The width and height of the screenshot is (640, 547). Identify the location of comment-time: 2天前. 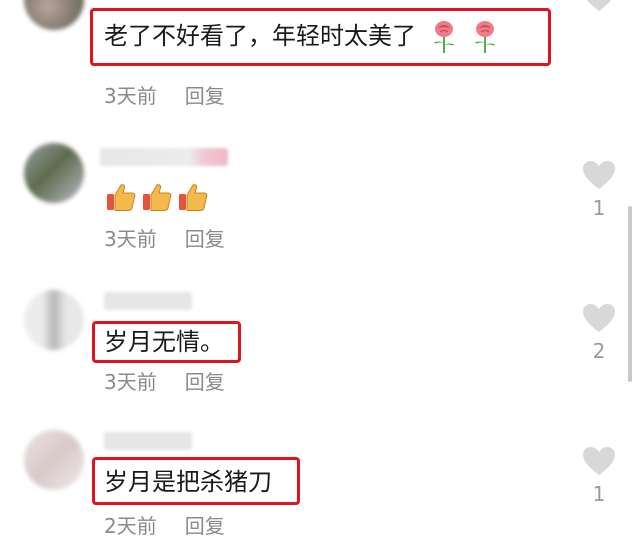
(130, 526).